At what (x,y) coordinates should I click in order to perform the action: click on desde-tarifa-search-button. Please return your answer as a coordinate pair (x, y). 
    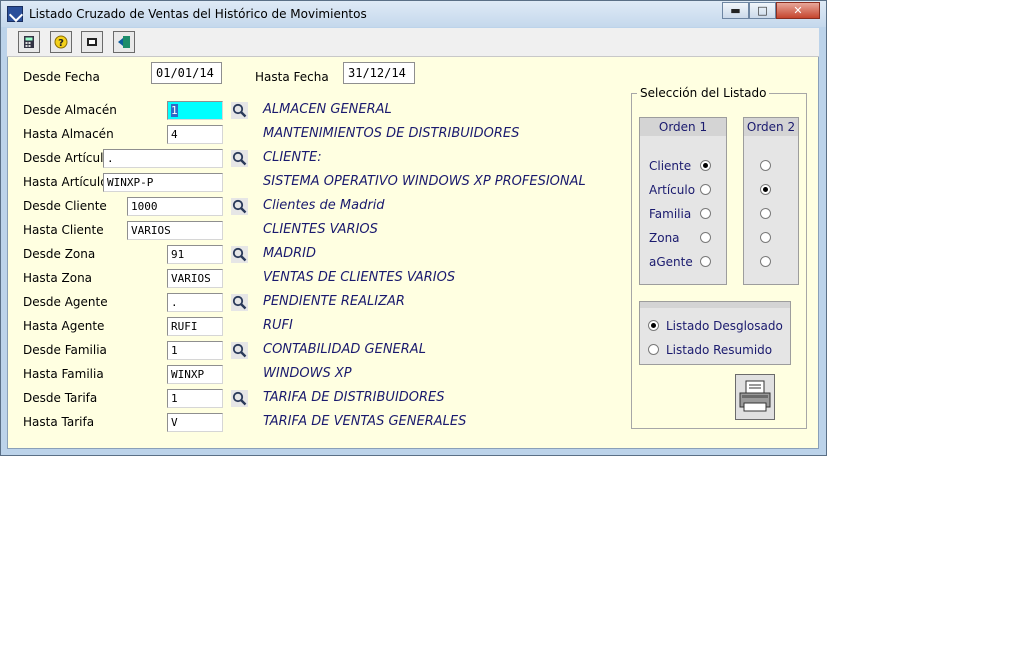
    Looking at the image, I should click on (239, 398).